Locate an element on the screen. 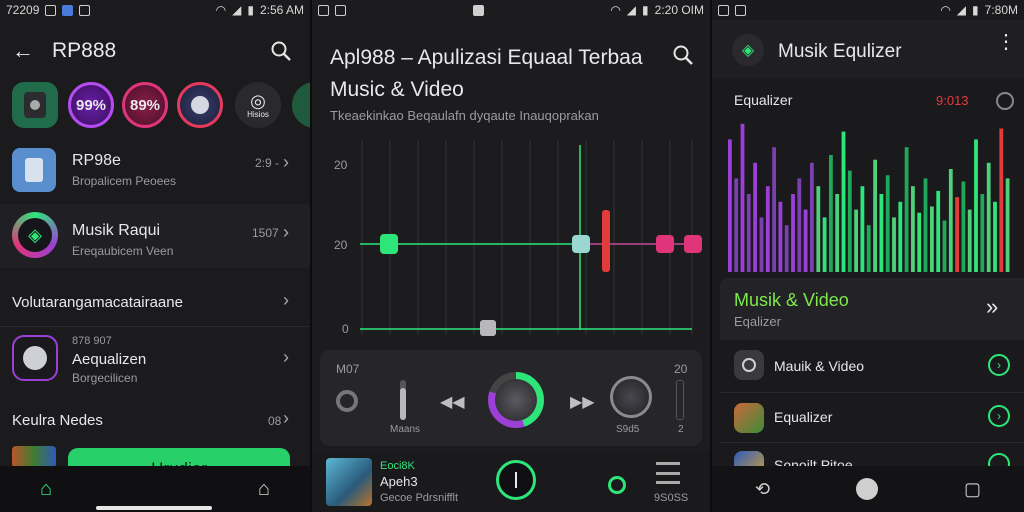 Image resolution: width=1024 pixels, height=512 pixels. section-card: Musik & Video Eqalizer » is located at coordinates (872, 309).